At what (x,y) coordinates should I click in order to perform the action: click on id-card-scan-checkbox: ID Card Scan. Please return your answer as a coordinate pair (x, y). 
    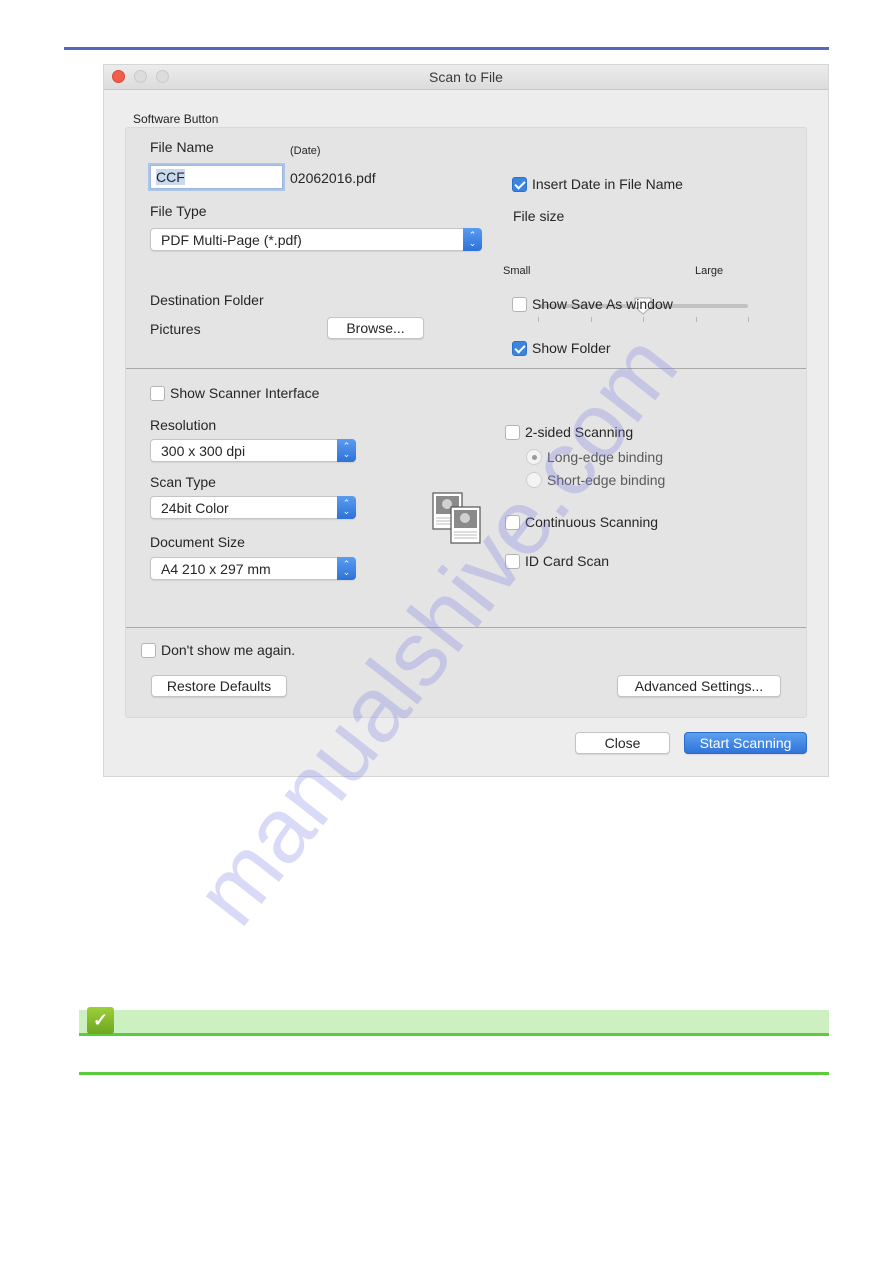
    Looking at the image, I should click on (557, 561).